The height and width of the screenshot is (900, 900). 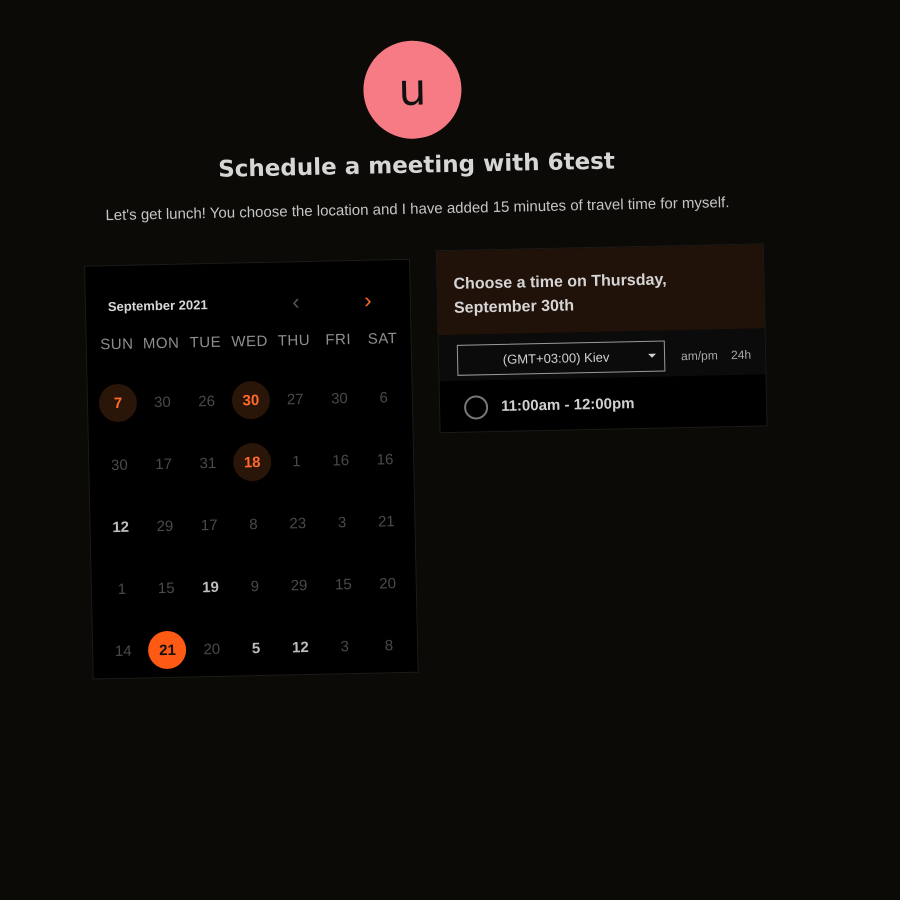 I want to click on timezone-bar: (GMT+03:00) Kiev am/pm 24h, so click(x=602, y=355).